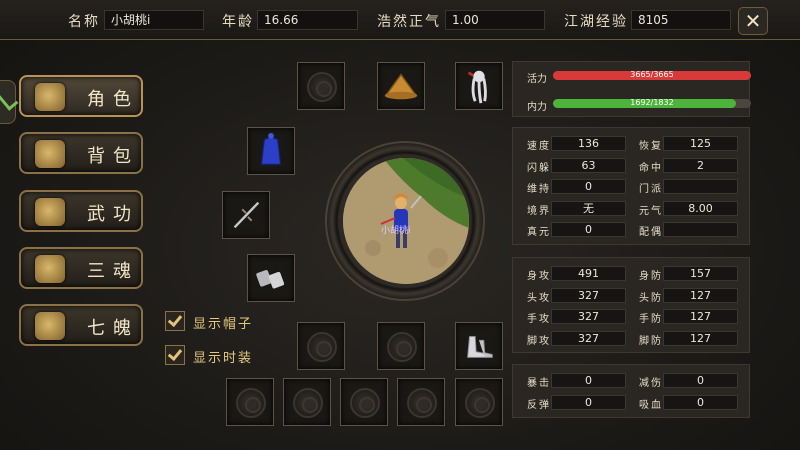 This screenshot has height=450, width=800. I want to click on character-portrait, so click(406, 221).